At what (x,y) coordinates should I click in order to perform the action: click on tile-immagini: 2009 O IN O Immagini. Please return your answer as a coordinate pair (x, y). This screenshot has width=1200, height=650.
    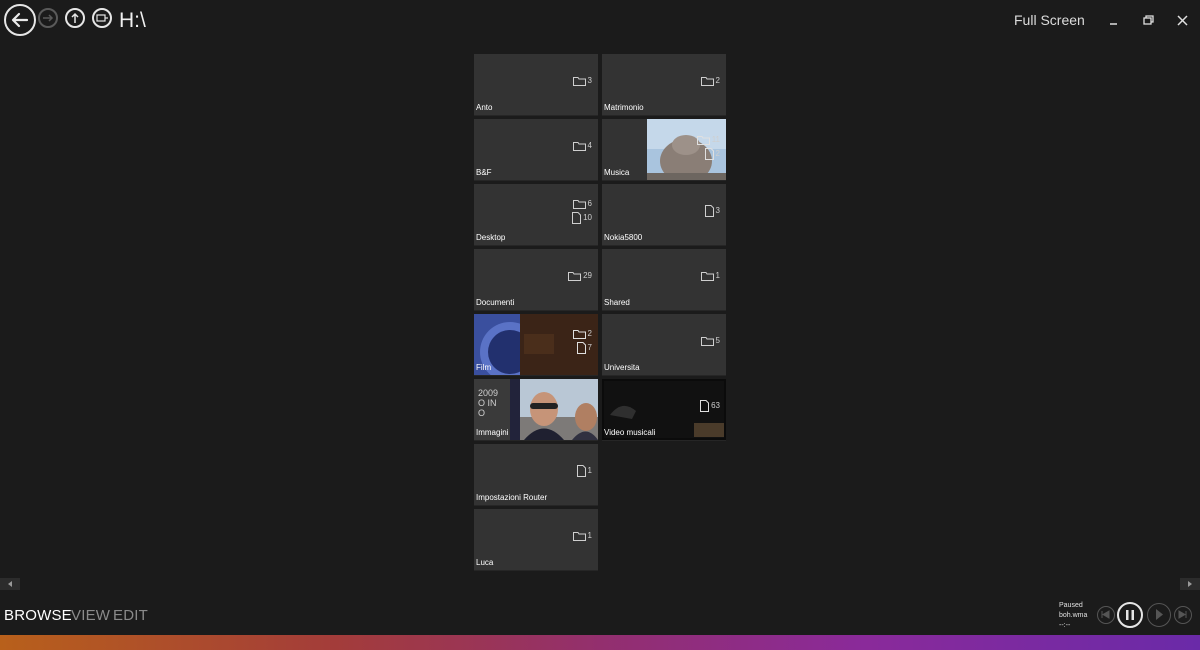
    Looking at the image, I should click on (536, 410).